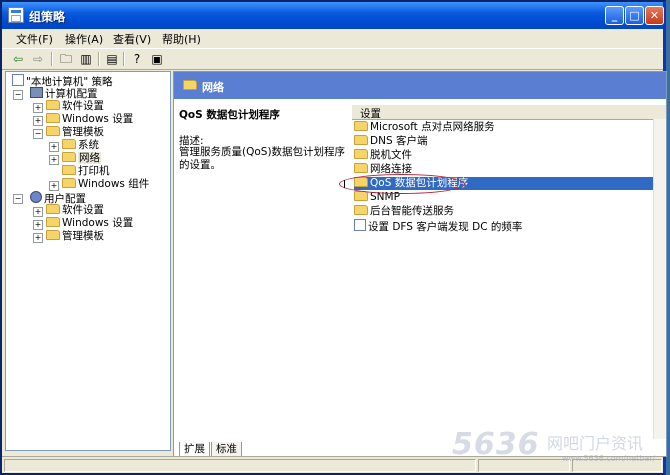 This screenshot has height=475, width=670. Describe the element at coordinates (34, 39) in the screenshot. I see `menu-file: 文件(F)` at that location.